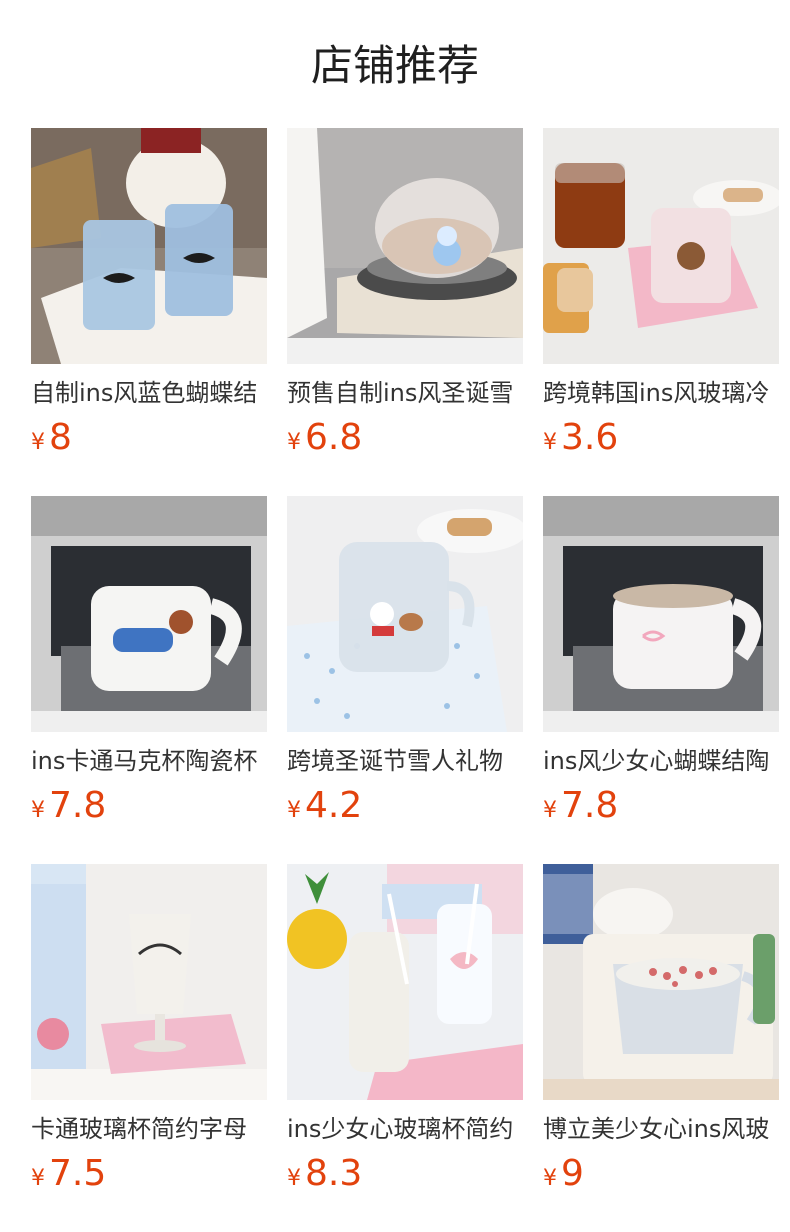 This screenshot has width=790, height=1232. I want to click on product-price: ¥4.2, so click(405, 806).